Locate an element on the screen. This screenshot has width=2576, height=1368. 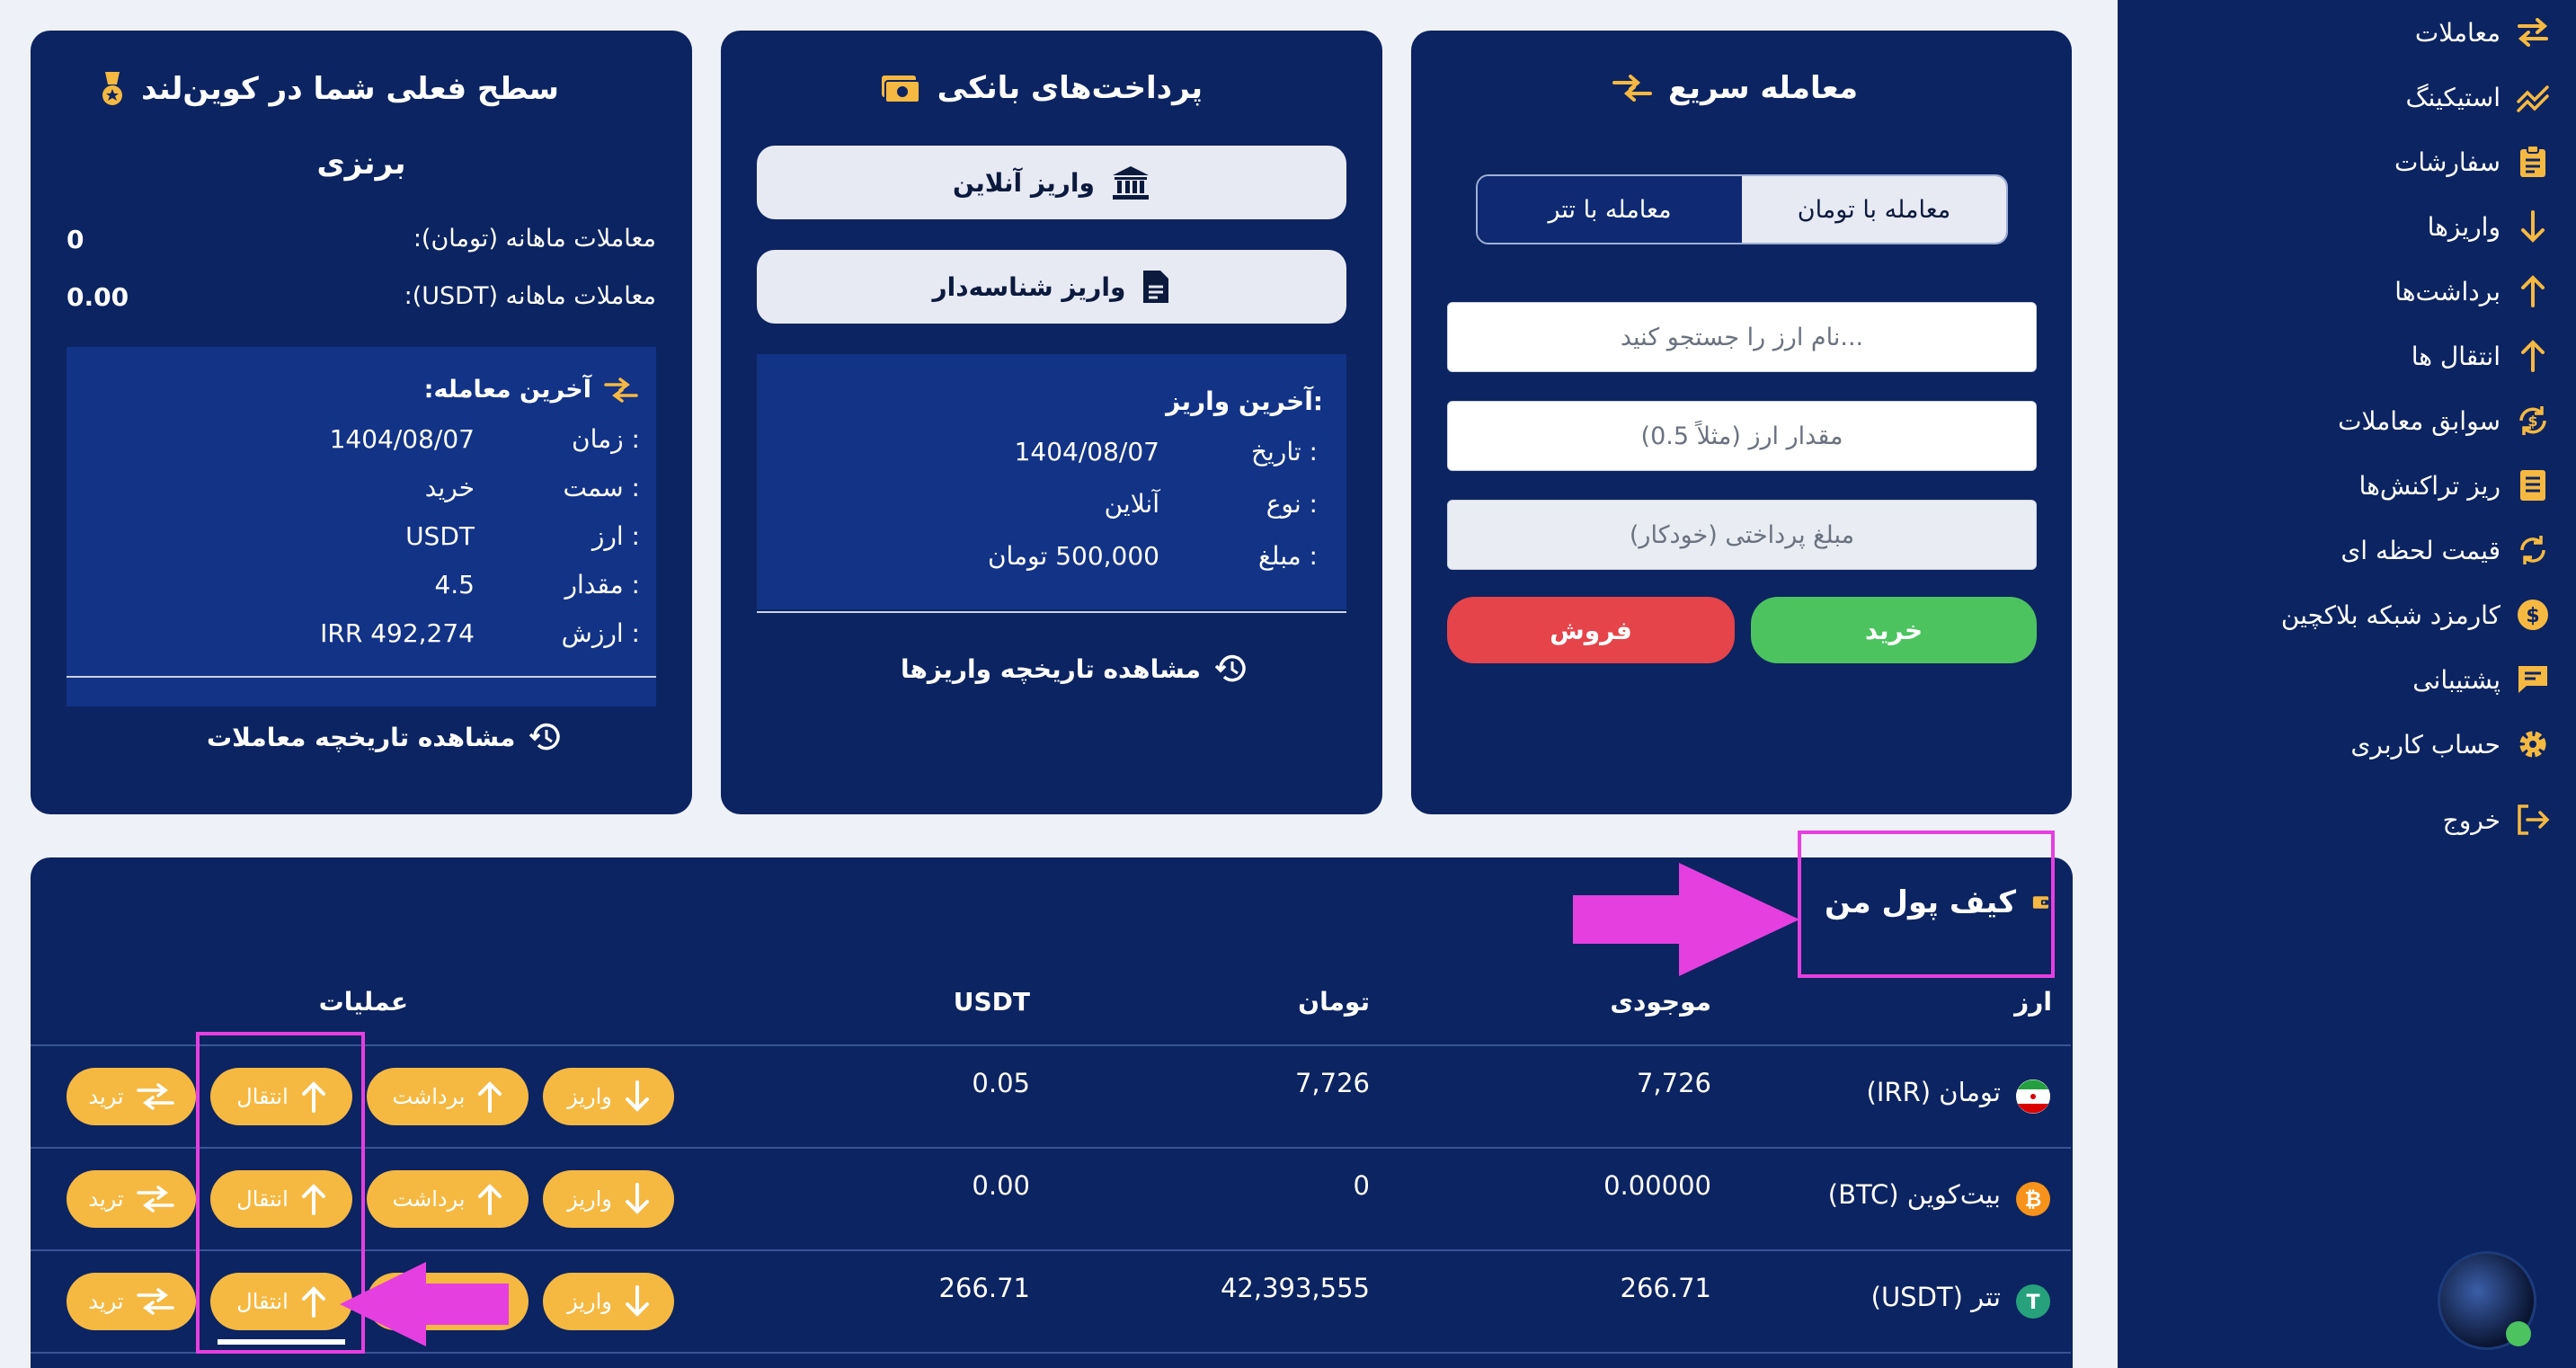
online-status-dot is located at coordinates (2518, 1333).